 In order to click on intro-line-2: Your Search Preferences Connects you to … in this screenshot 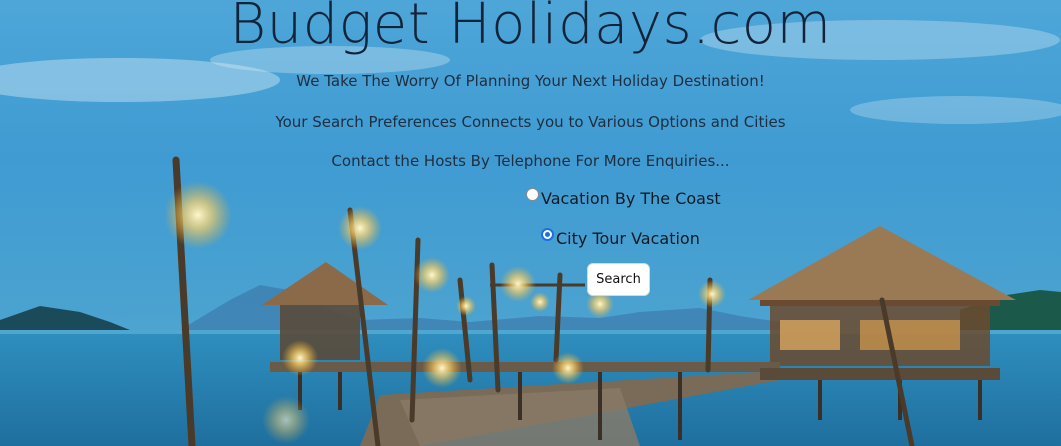, I will do `click(530, 122)`.